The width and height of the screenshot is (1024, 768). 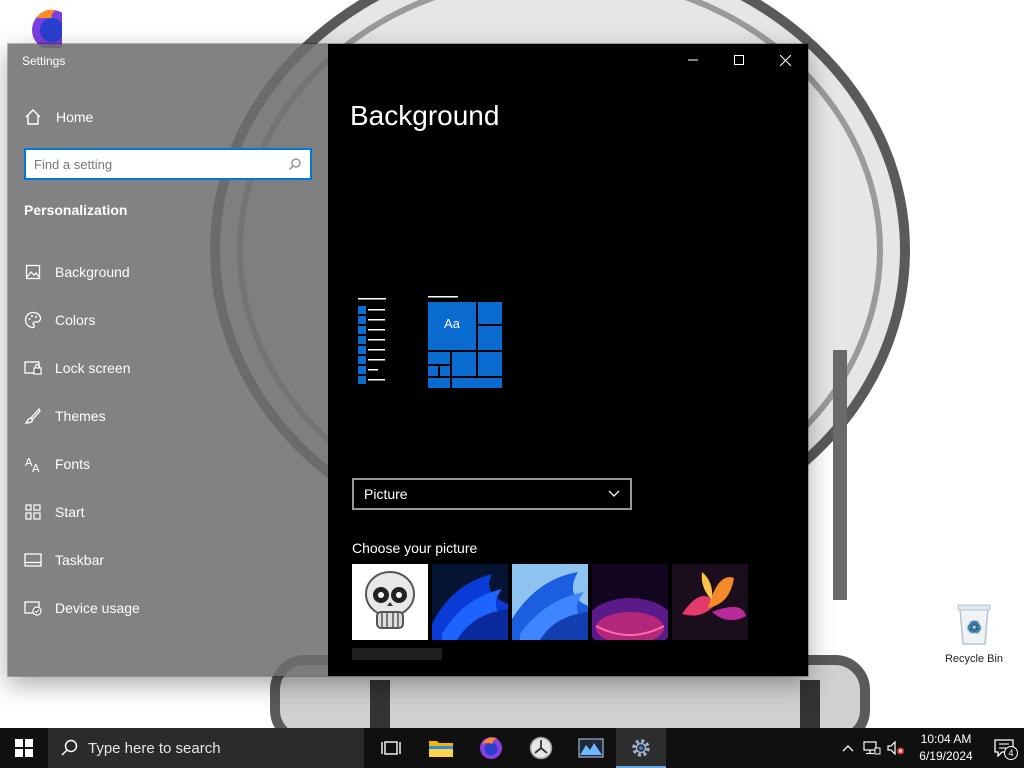 I want to click on notification-count-badge: 4, so click(x=1011, y=753).